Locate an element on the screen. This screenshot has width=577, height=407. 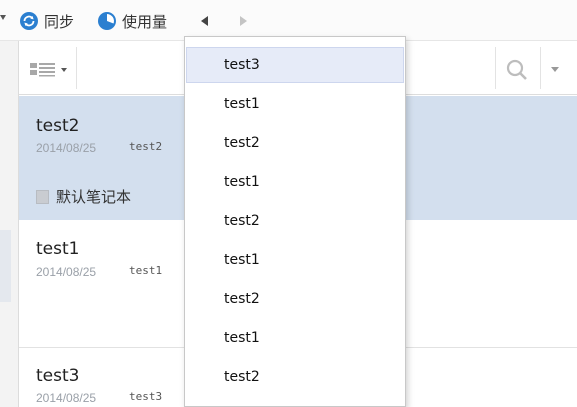
toolbar: 同步 使用量 is located at coordinates (288, 20).